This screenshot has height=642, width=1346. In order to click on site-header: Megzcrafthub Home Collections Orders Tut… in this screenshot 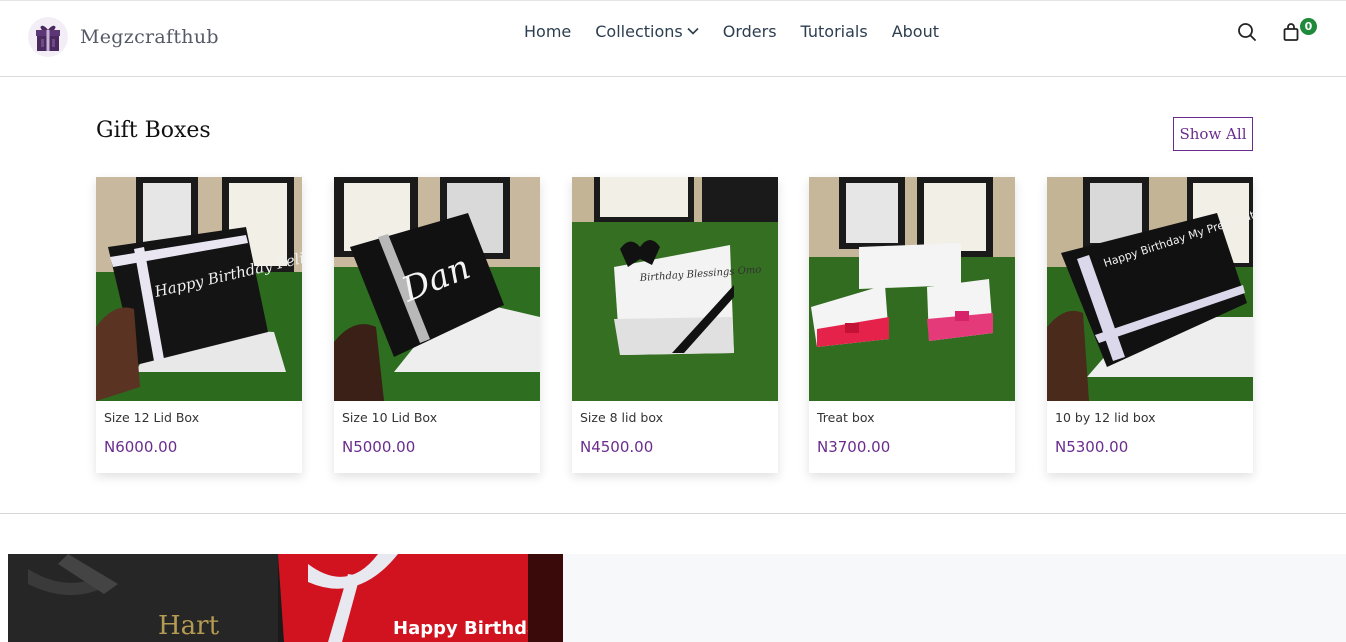, I will do `click(673, 38)`.